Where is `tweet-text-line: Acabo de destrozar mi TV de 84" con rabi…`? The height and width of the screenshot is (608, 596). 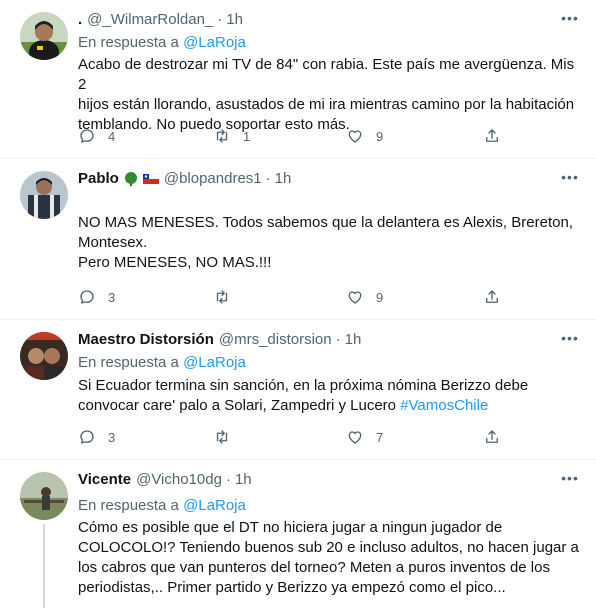 tweet-text-line: Acabo de destrozar mi TV de 84" con rabi… is located at coordinates (326, 74).